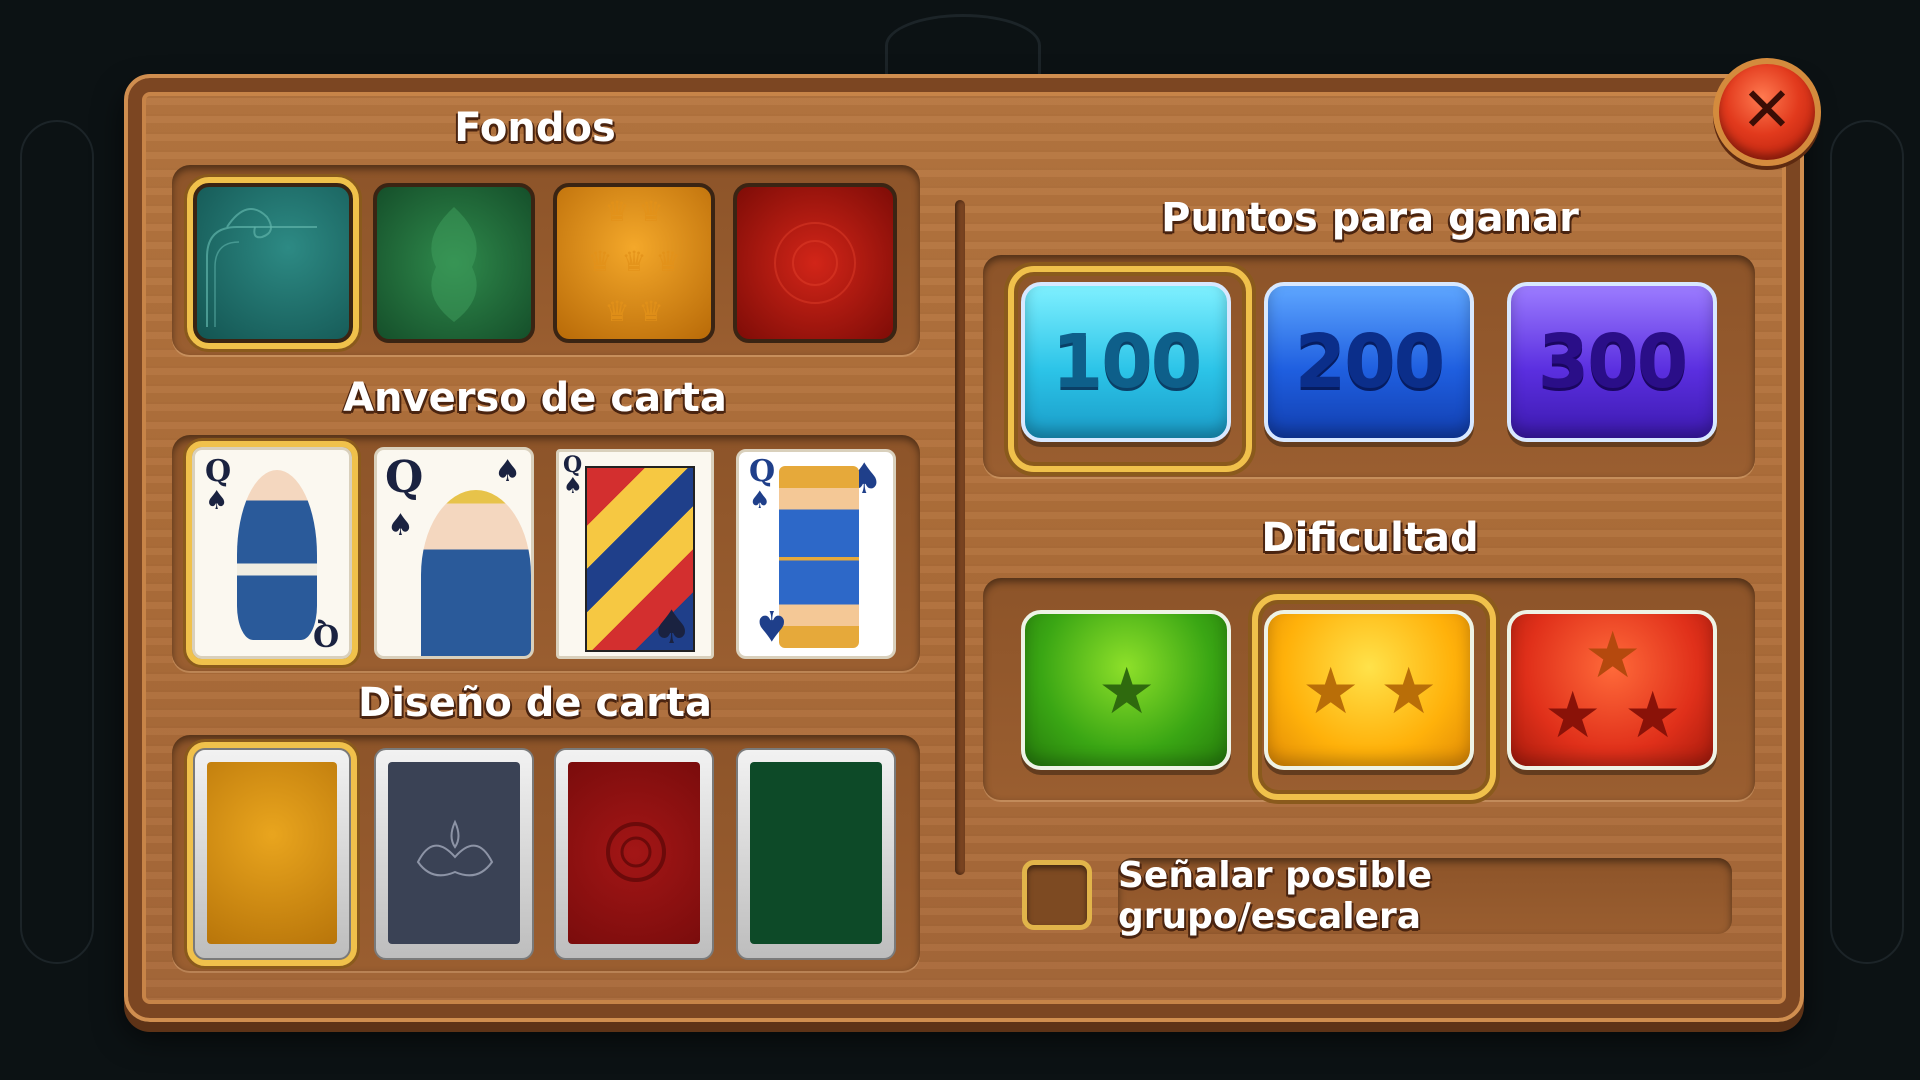 The width and height of the screenshot is (1920, 1080). Describe the element at coordinates (535, 128) in the screenshot. I see `backgrounds-title: Fondos` at that location.